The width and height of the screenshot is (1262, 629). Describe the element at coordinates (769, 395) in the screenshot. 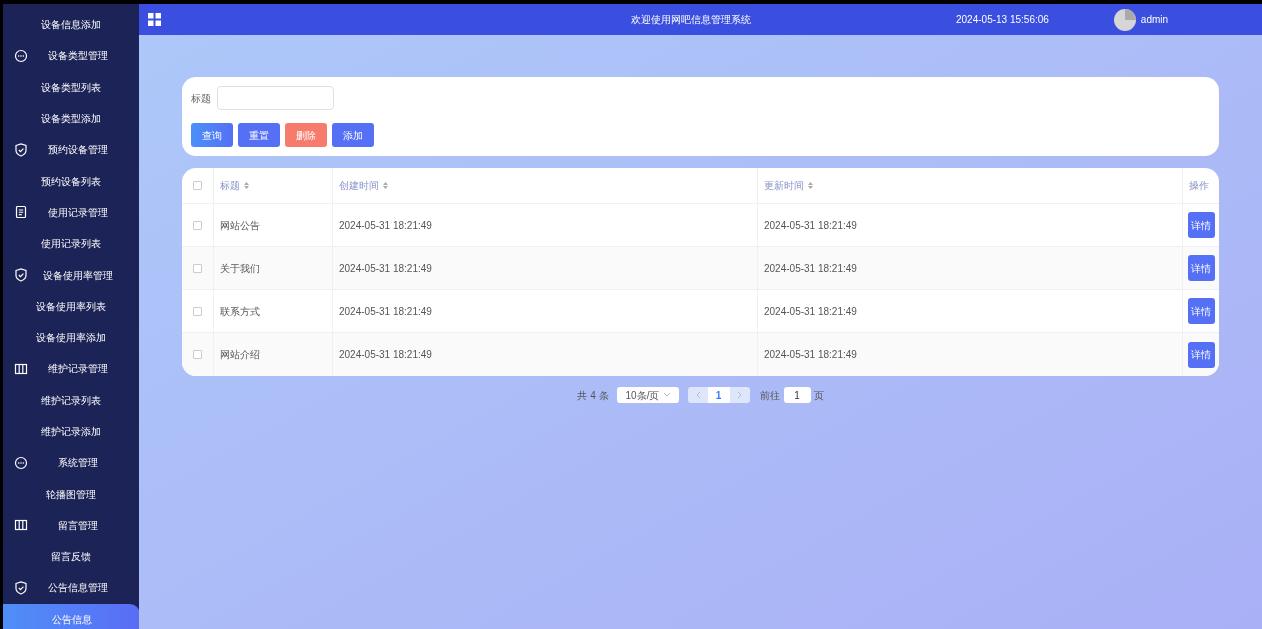

I see `goto-label: 前往` at that location.